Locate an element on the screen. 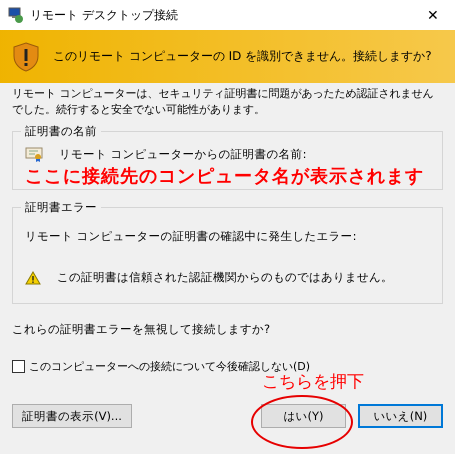 Image resolution: width=455 pixels, height=454 pixels. banner-message: このリモート コンピューターの ID を識別できません。接続しますか? is located at coordinates (242, 56).